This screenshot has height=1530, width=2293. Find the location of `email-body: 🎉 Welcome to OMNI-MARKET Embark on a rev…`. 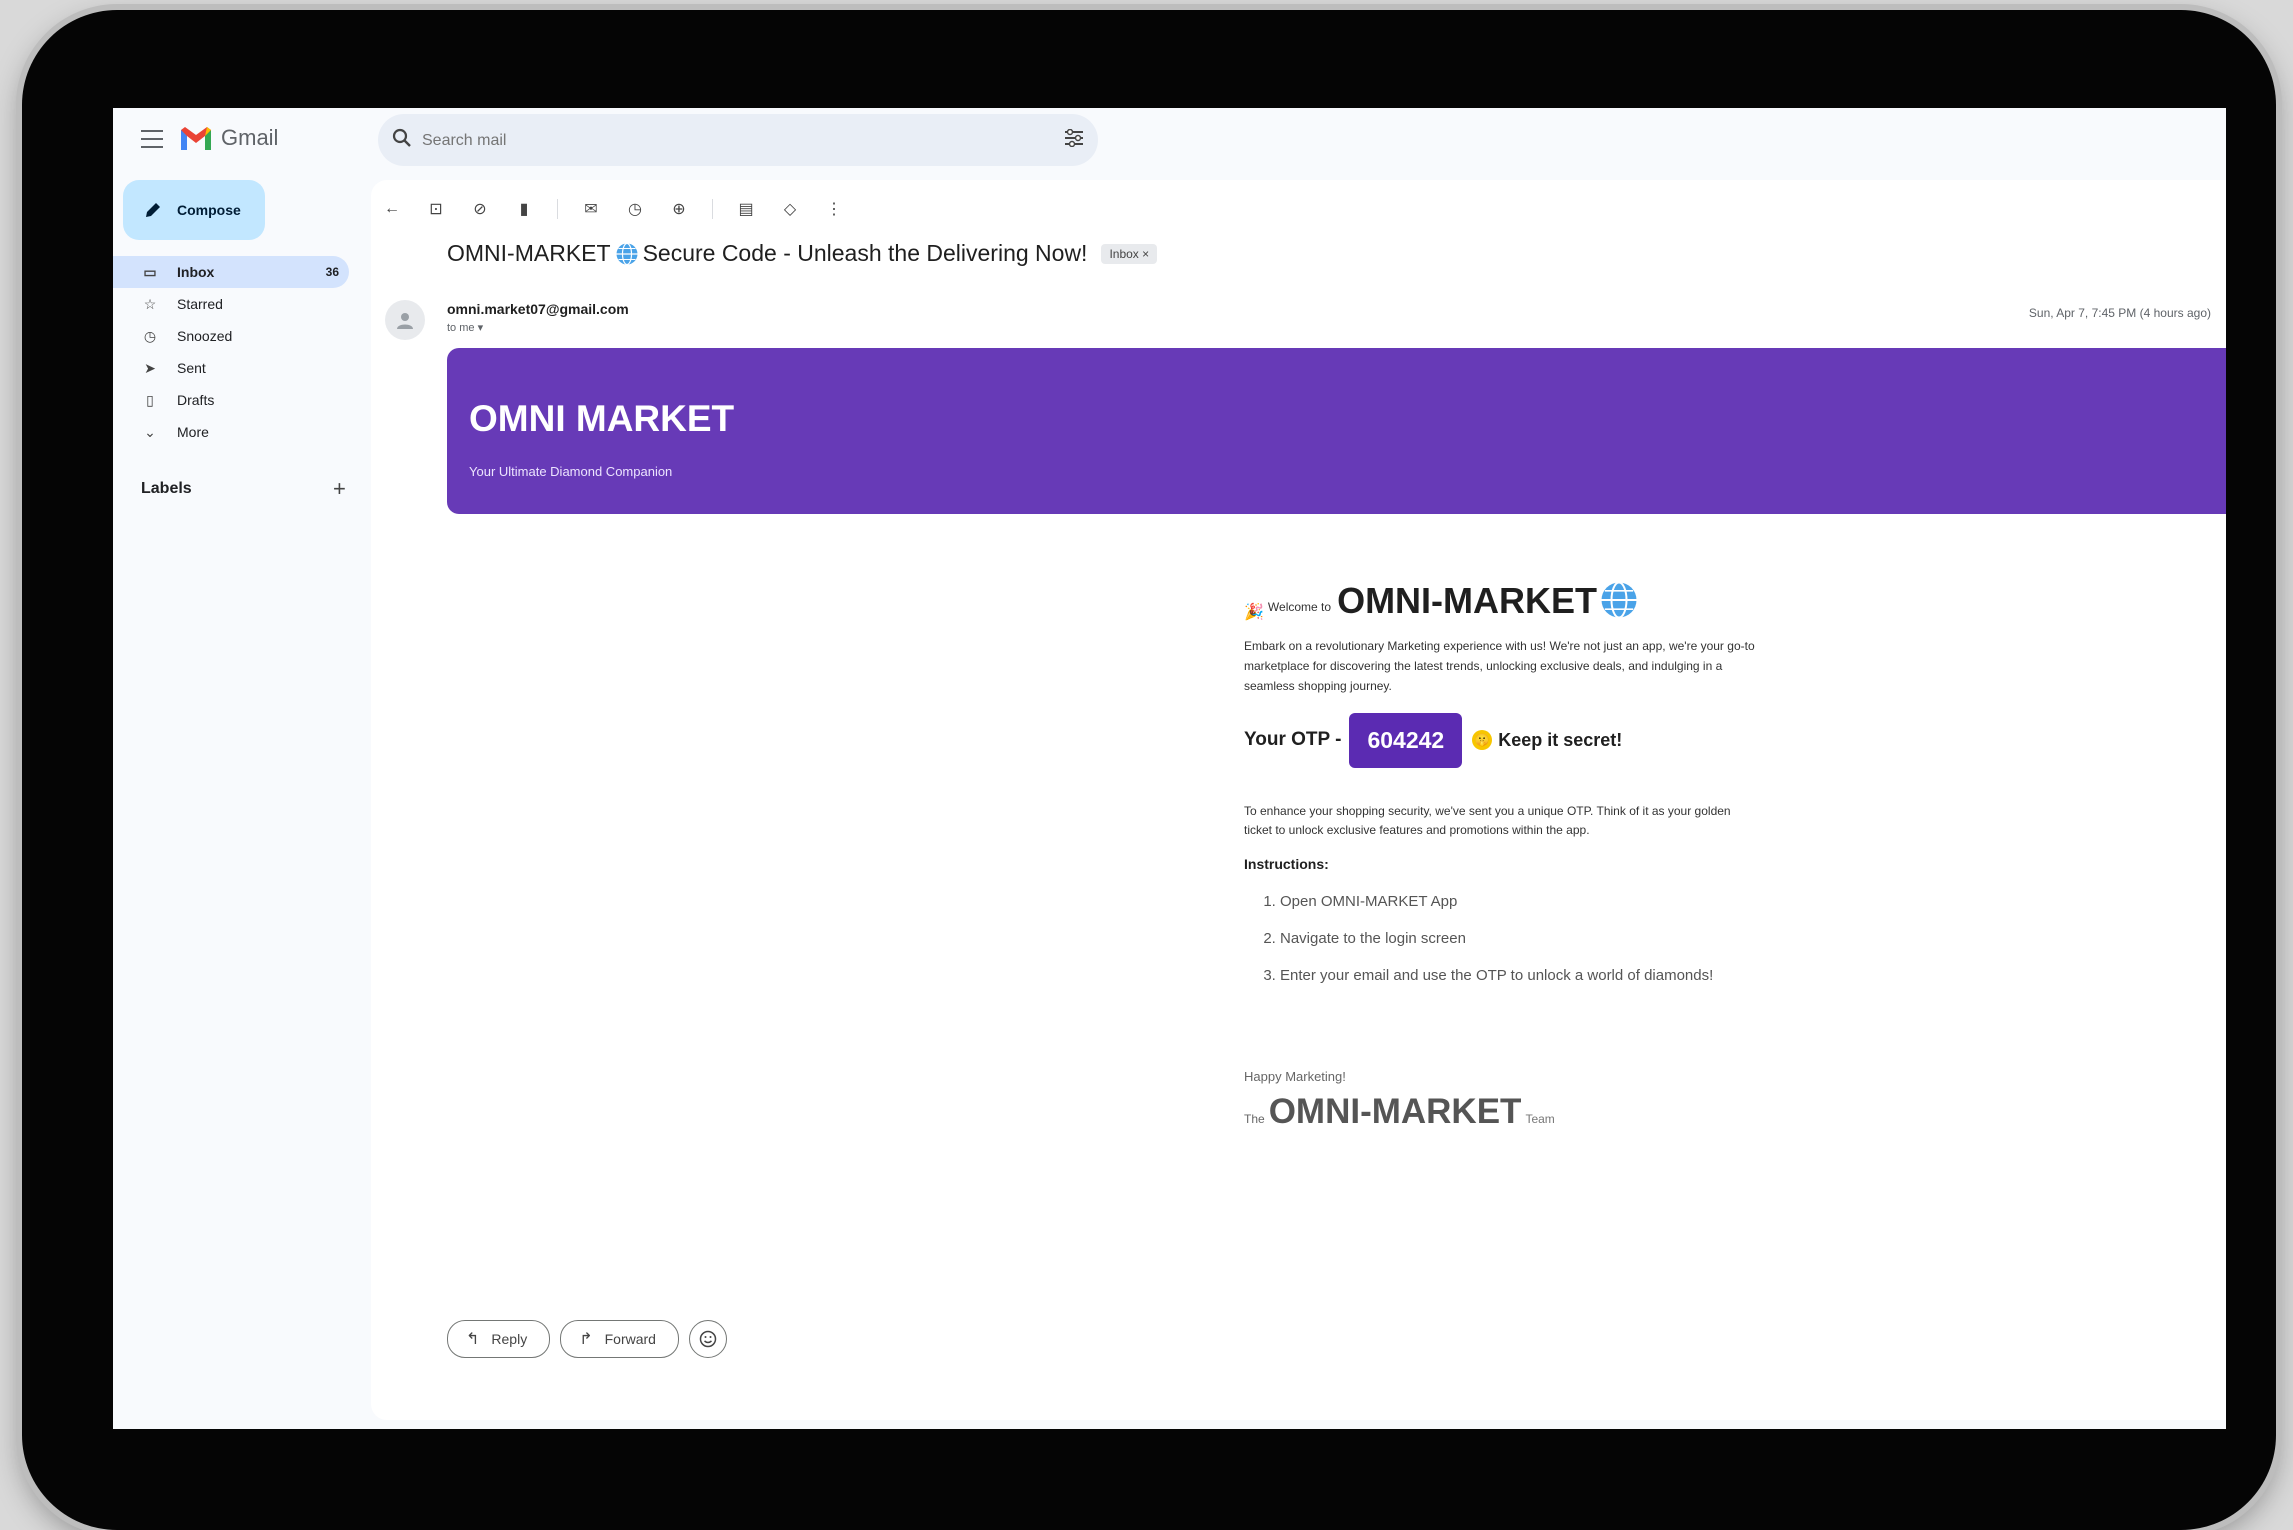

email-body: 🎉 Welcome to OMNI-MARKET Embark on a rev… is located at coordinates (1500, 853).